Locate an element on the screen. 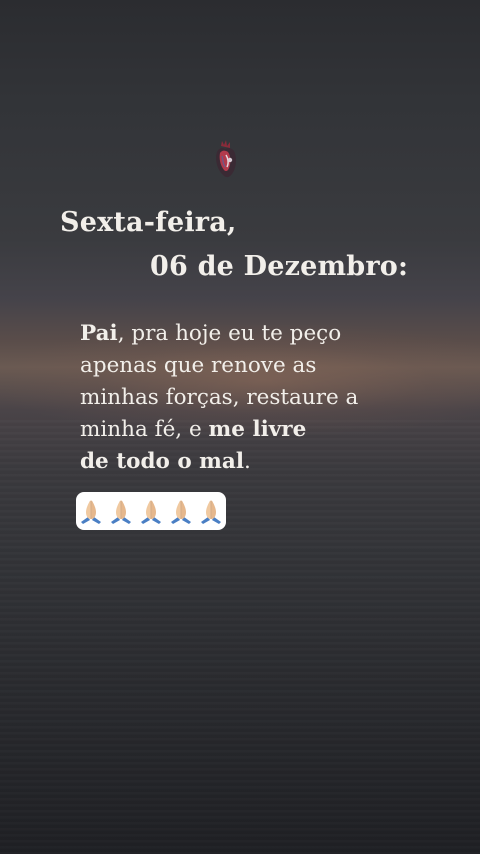 This screenshot has width=480, height=854. message-text: . is located at coordinates (247, 461).